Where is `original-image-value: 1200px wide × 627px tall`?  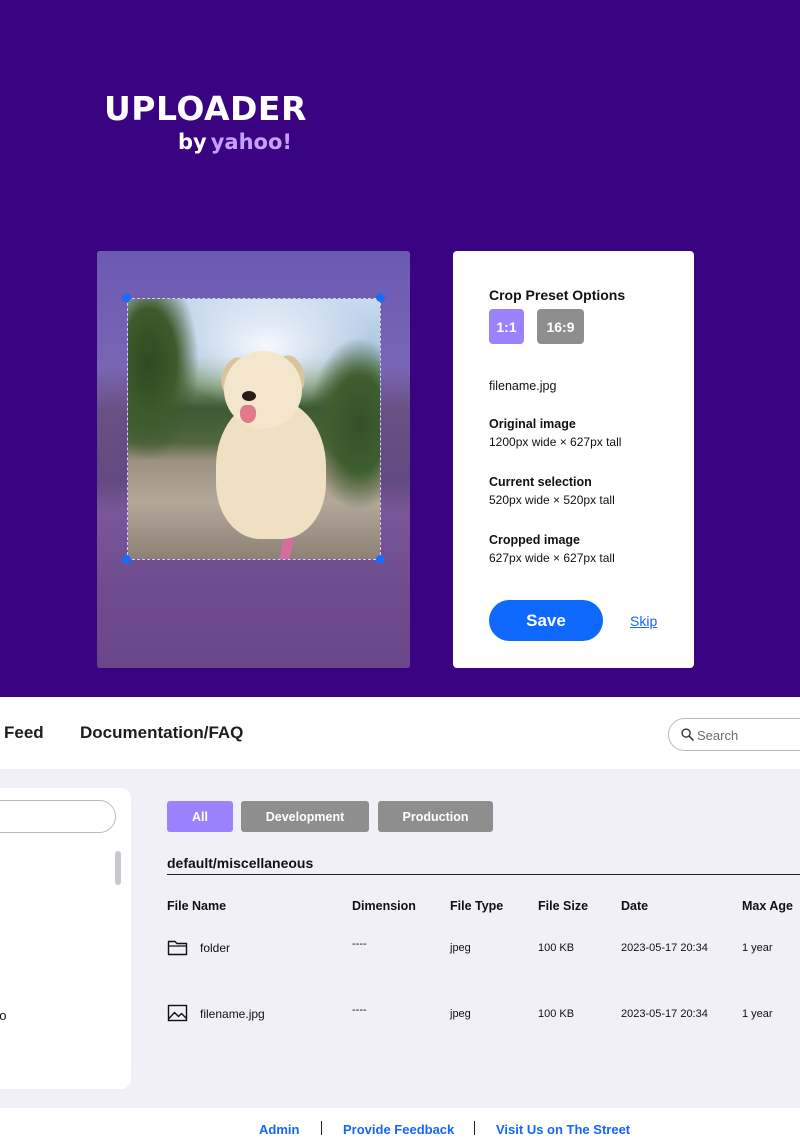 original-image-value: 1200px wide × 627px tall is located at coordinates (555, 442).